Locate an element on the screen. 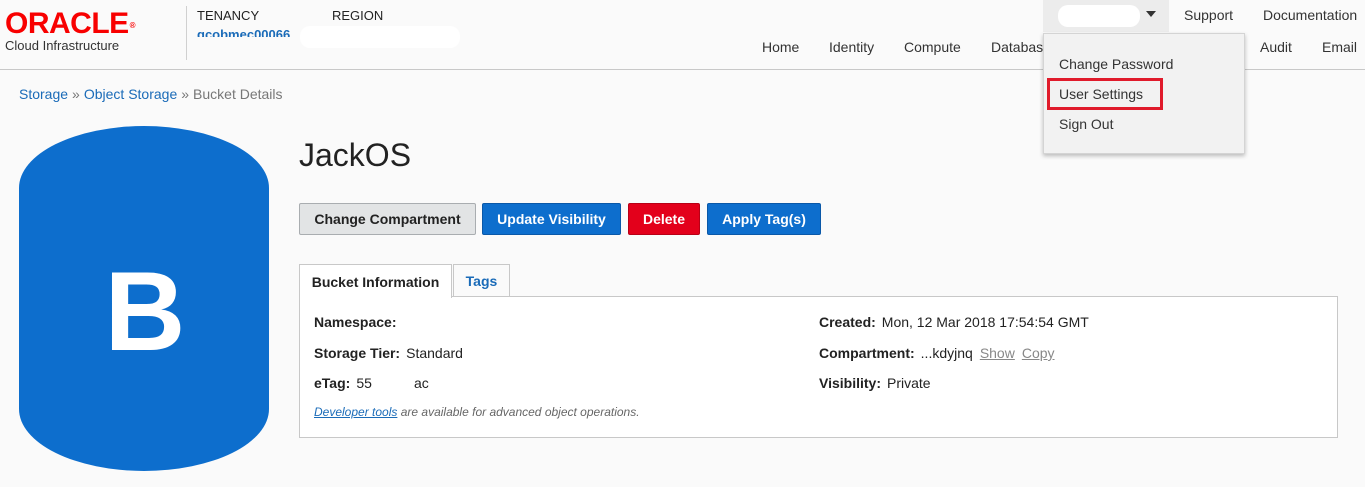 This screenshot has width=1365, height=487. logo-text: ORACLE is located at coordinates (67, 23).